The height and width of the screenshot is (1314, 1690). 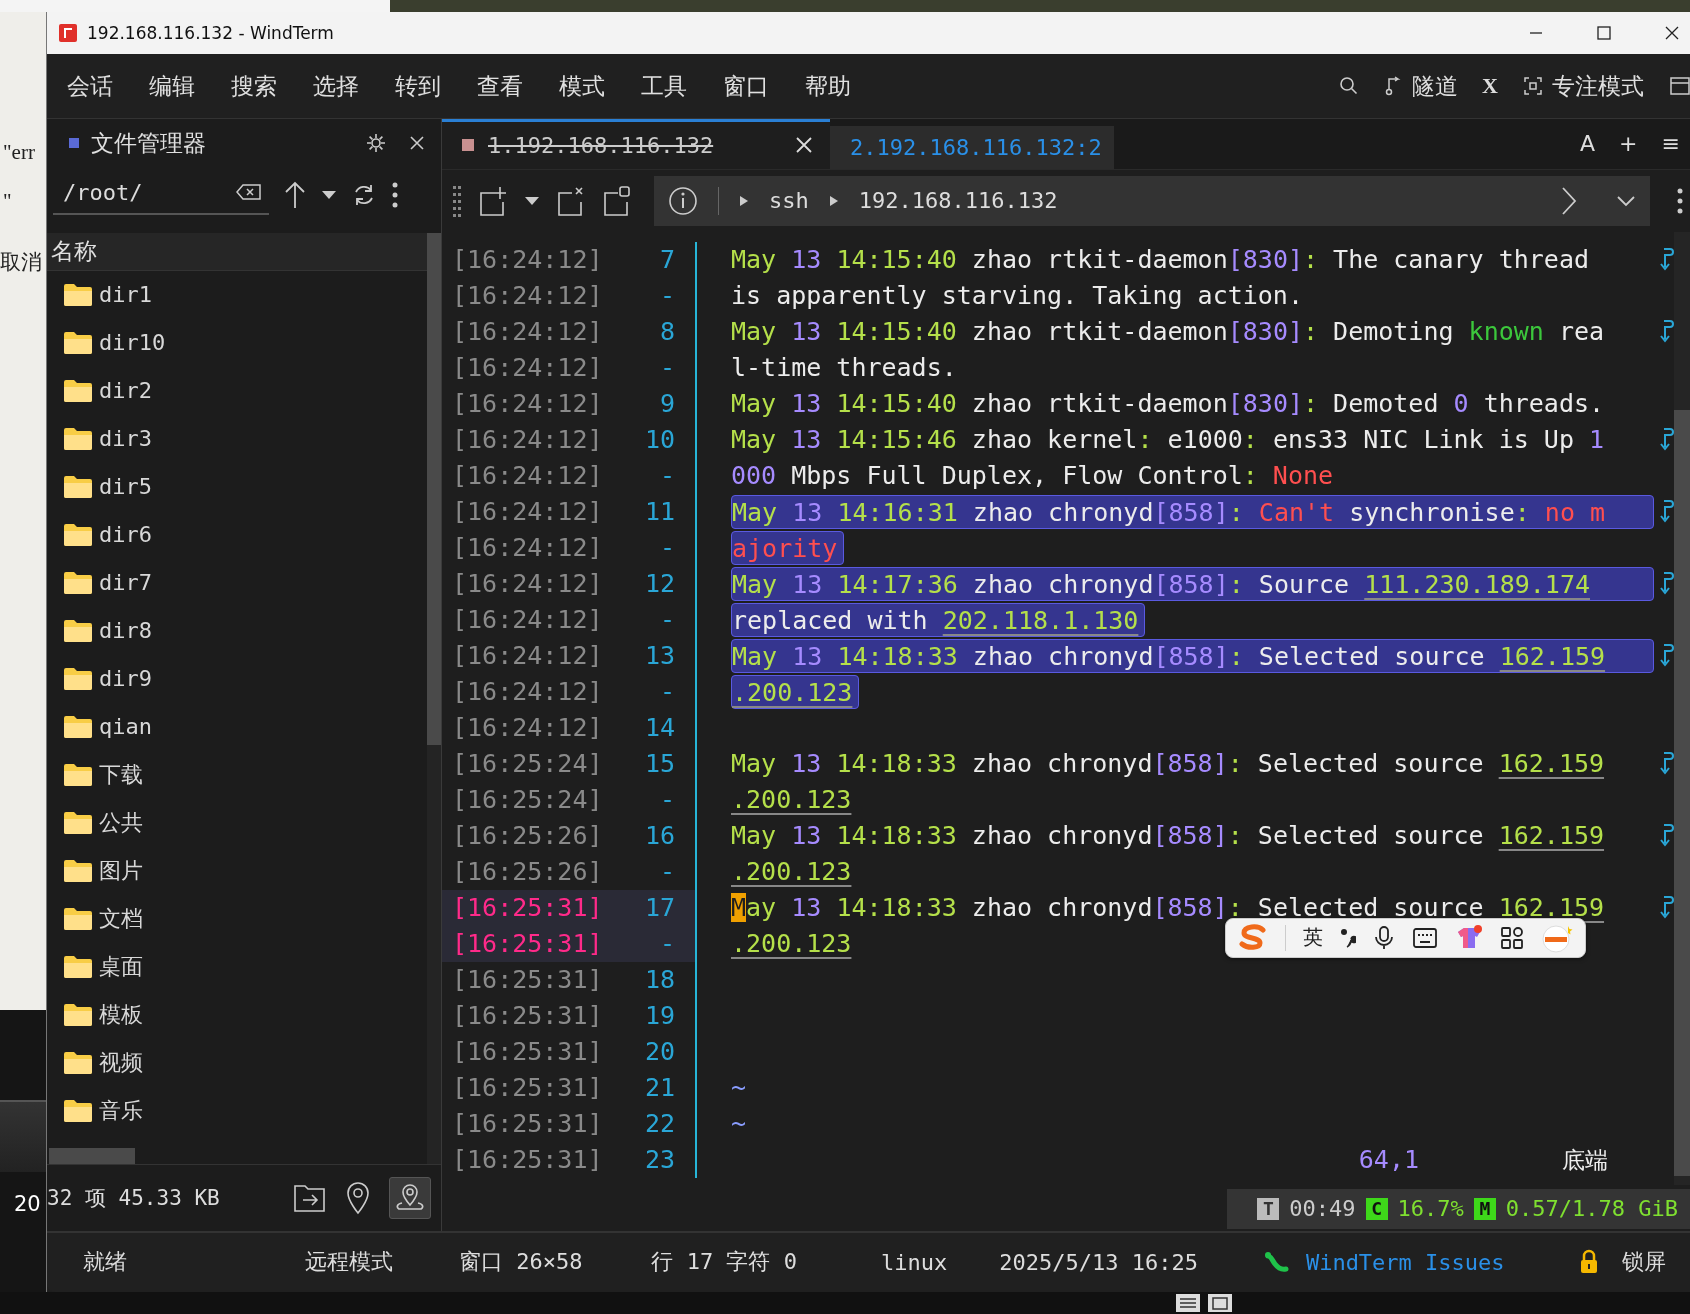 I want to click on menu-item: 搜索, so click(x=254, y=86).